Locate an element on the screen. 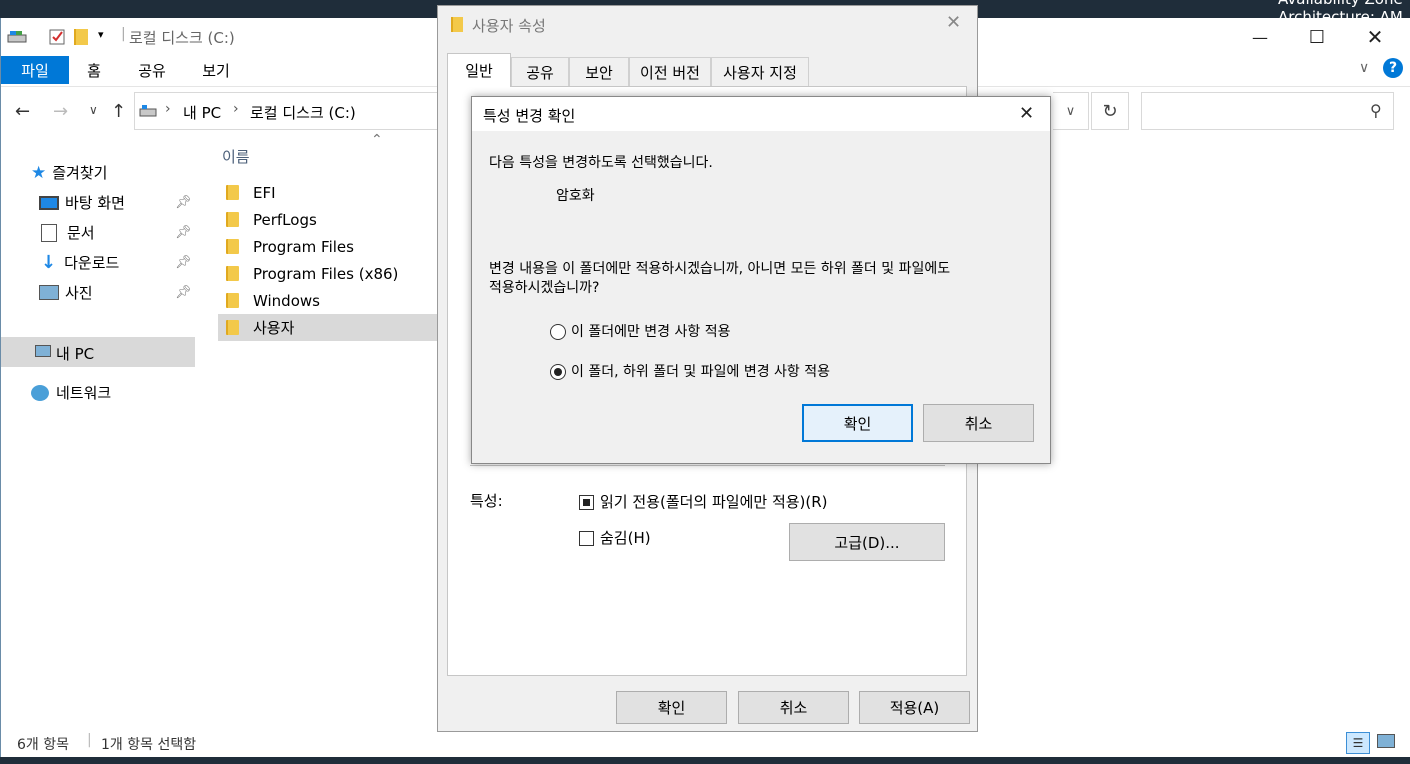  network-icon is located at coordinates (40, 392).